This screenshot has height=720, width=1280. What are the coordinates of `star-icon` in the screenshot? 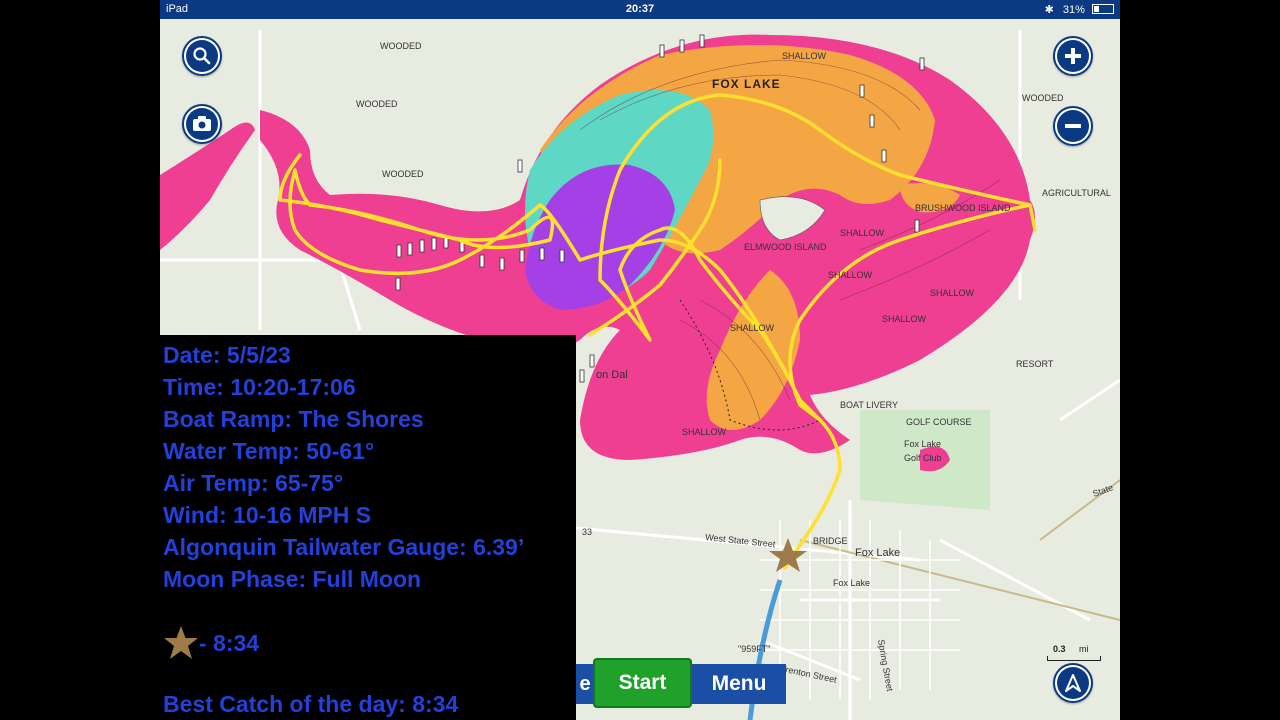 It's located at (181, 642).